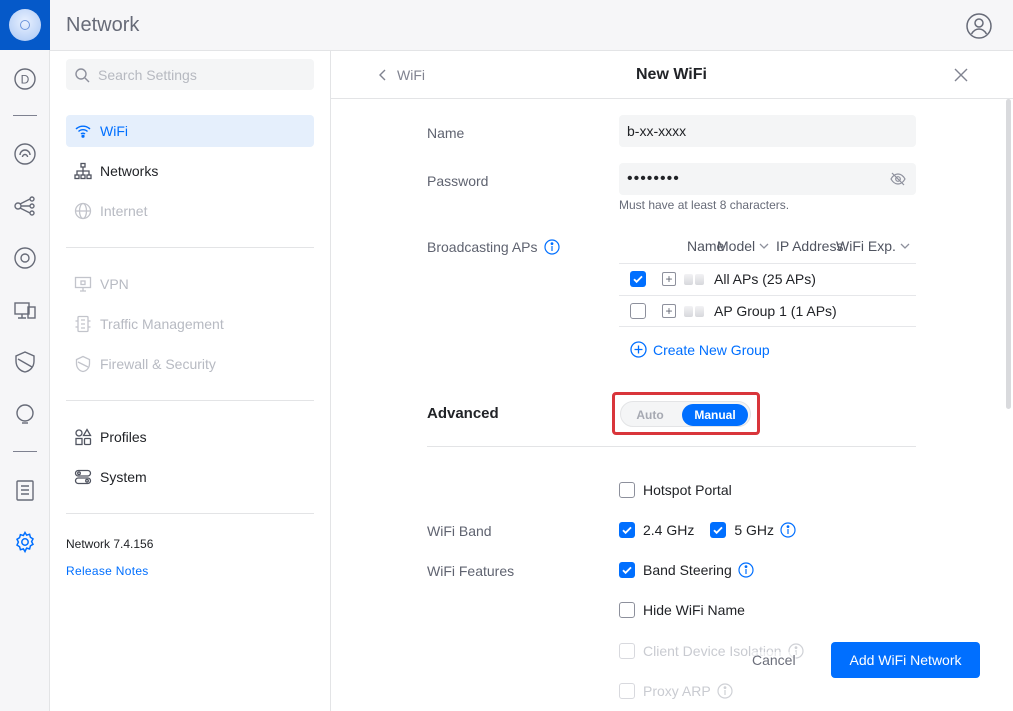  Describe the element at coordinates (961, 75) in the screenshot. I see `close-icon` at that location.